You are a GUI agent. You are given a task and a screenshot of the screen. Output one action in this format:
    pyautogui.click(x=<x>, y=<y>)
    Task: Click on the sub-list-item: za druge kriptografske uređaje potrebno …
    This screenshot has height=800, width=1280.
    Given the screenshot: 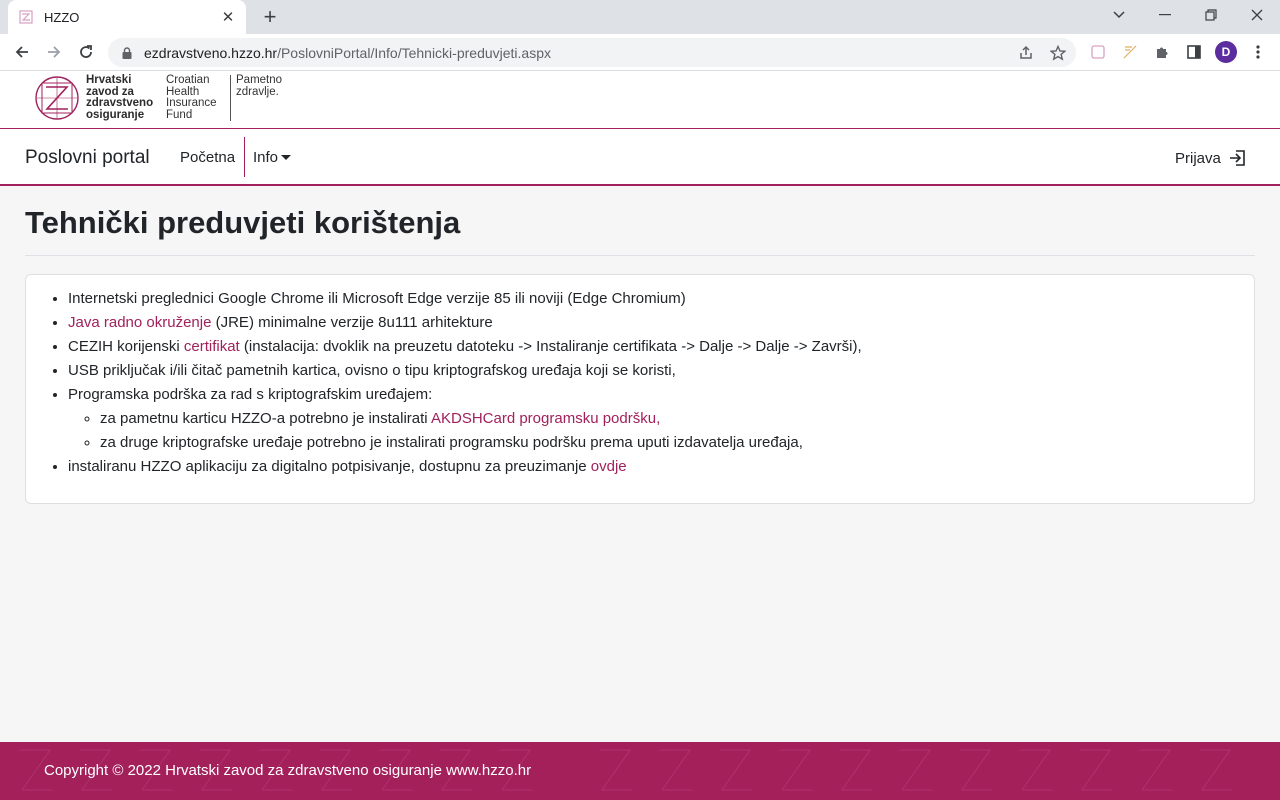 What is the action you would take?
    pyautogui.click(x=481, y=443)
    